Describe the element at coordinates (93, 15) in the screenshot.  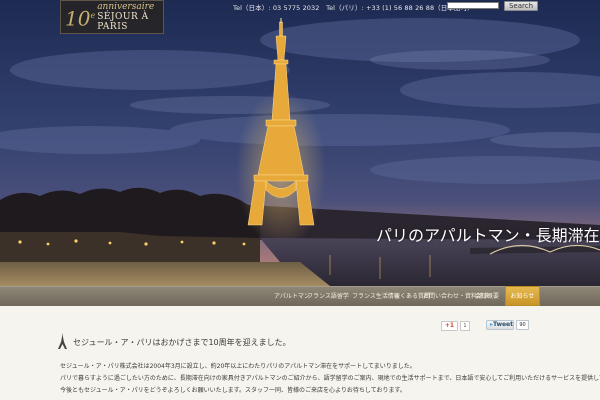
I see `logo-superscript: e` at that location.